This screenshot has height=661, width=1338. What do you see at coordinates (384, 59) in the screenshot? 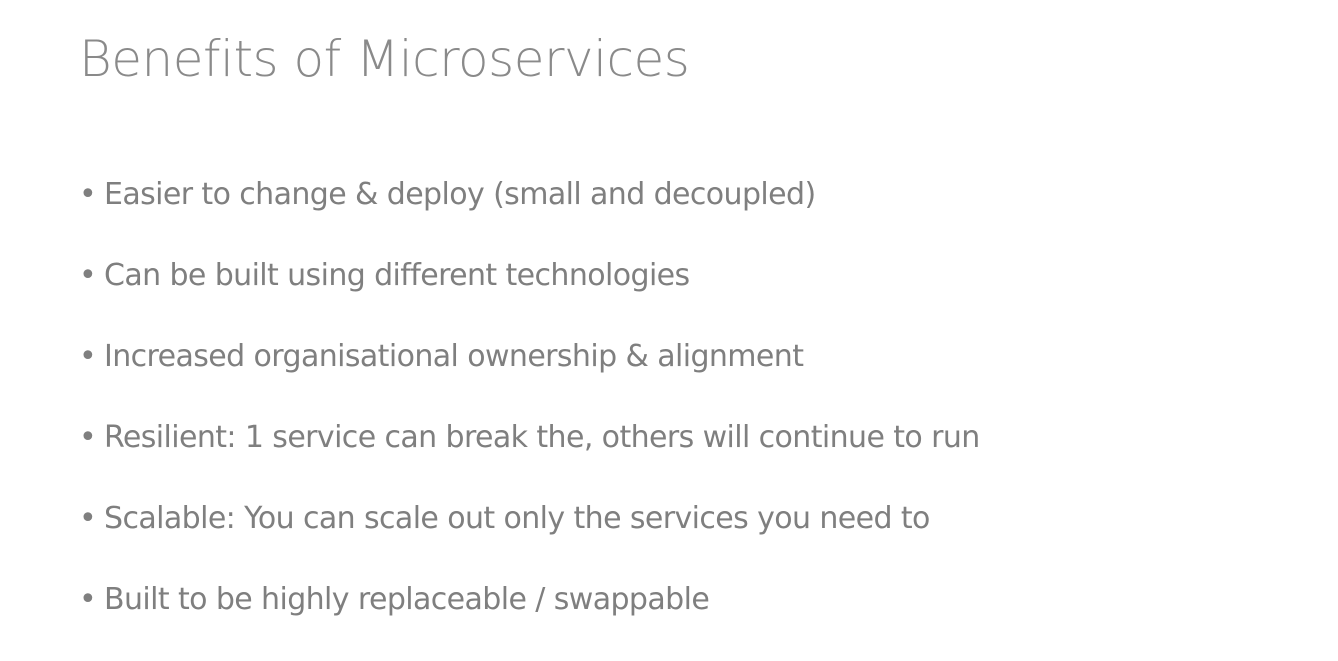
I see `slide-title: Benefits of Microservices` at bounding box center [384, 59].